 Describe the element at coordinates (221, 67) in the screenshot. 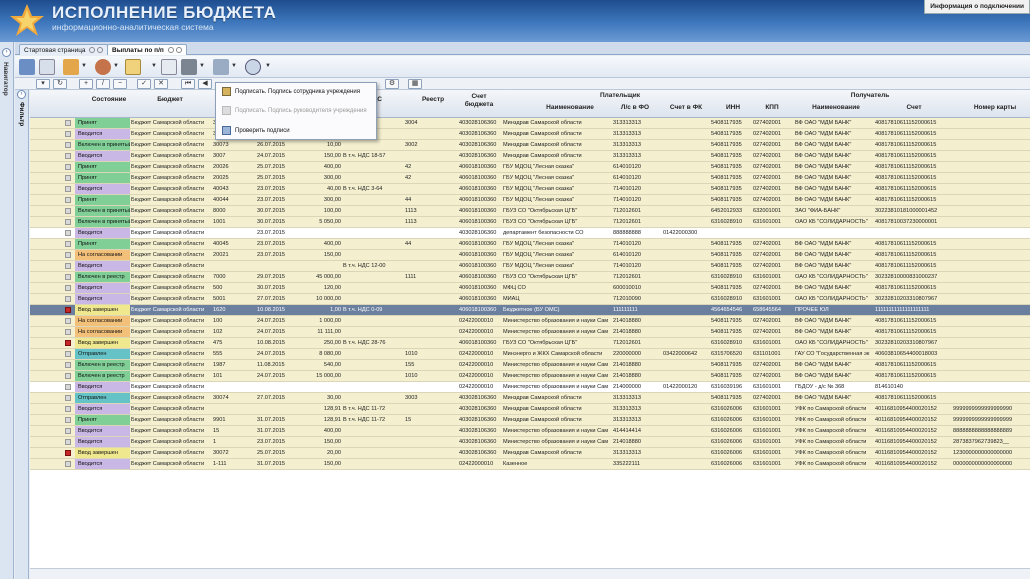

I see `calculator-icon` at that location.